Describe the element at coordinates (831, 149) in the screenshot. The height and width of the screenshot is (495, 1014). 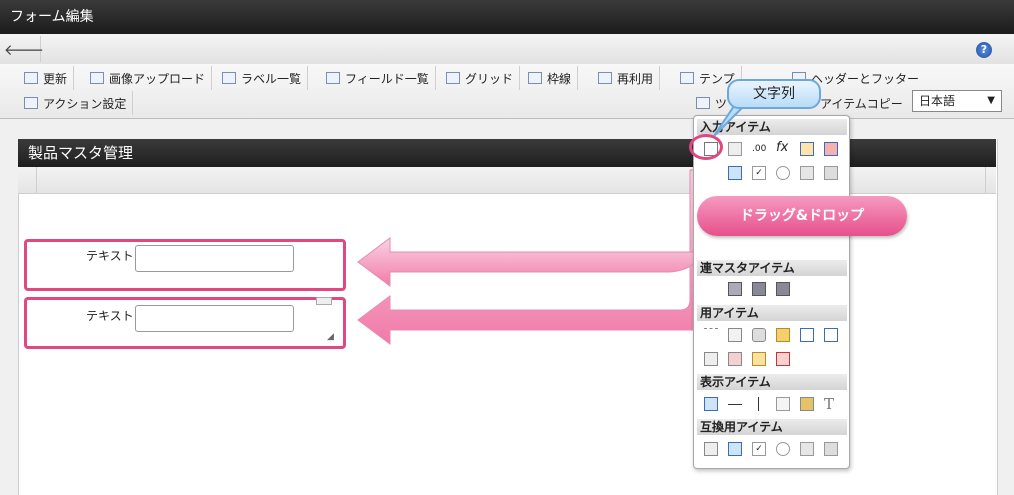
I see `calendar-time-icon` at that location.